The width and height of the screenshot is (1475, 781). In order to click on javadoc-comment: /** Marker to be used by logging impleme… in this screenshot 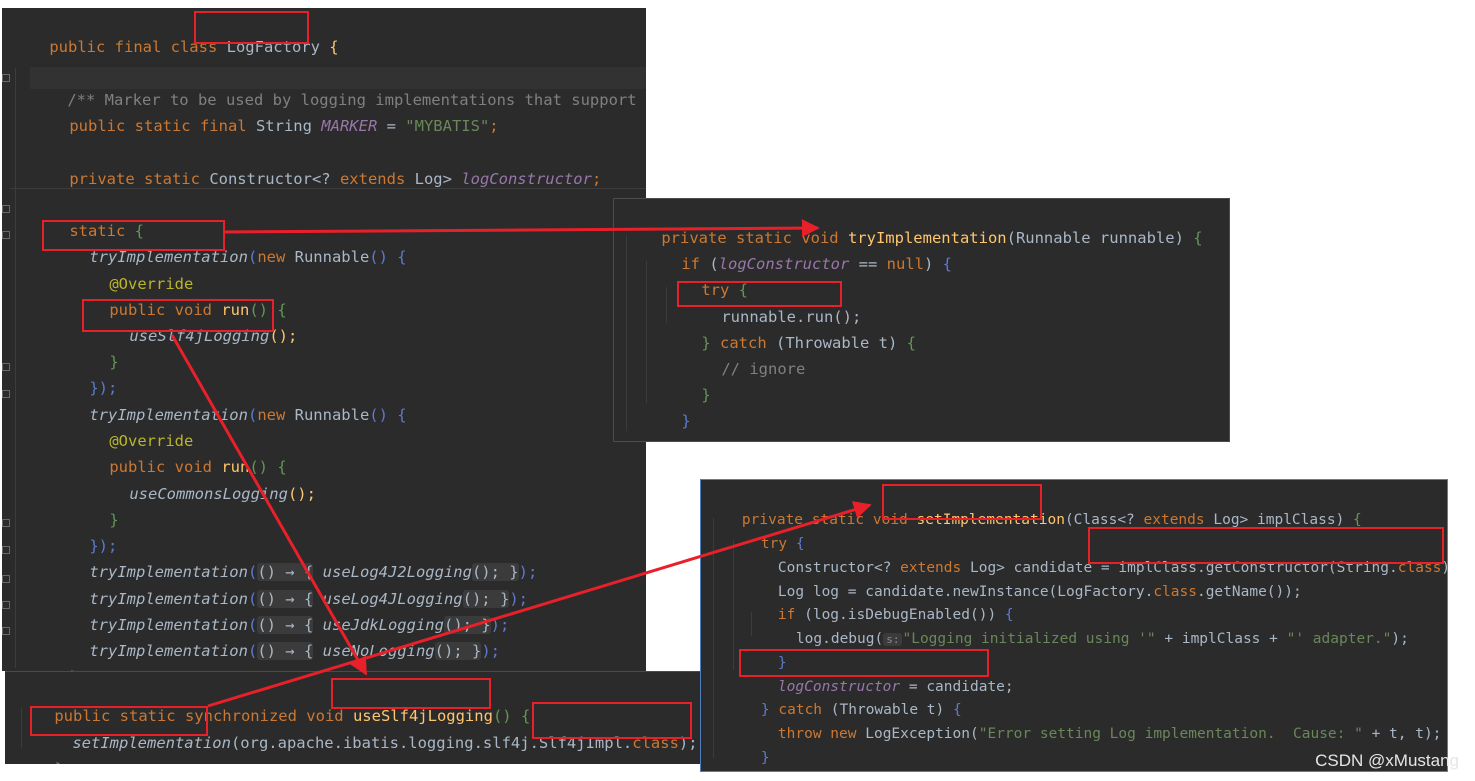, I will do `click(338, 88)`.